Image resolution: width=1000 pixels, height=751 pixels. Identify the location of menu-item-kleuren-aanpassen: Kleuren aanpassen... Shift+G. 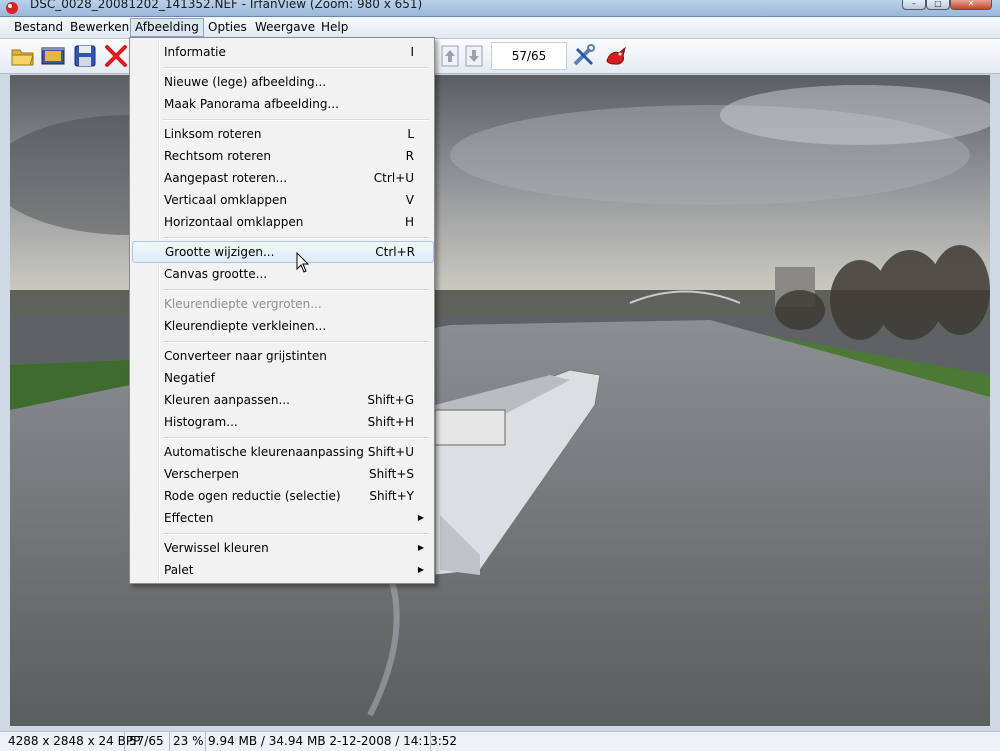
(282, 400).